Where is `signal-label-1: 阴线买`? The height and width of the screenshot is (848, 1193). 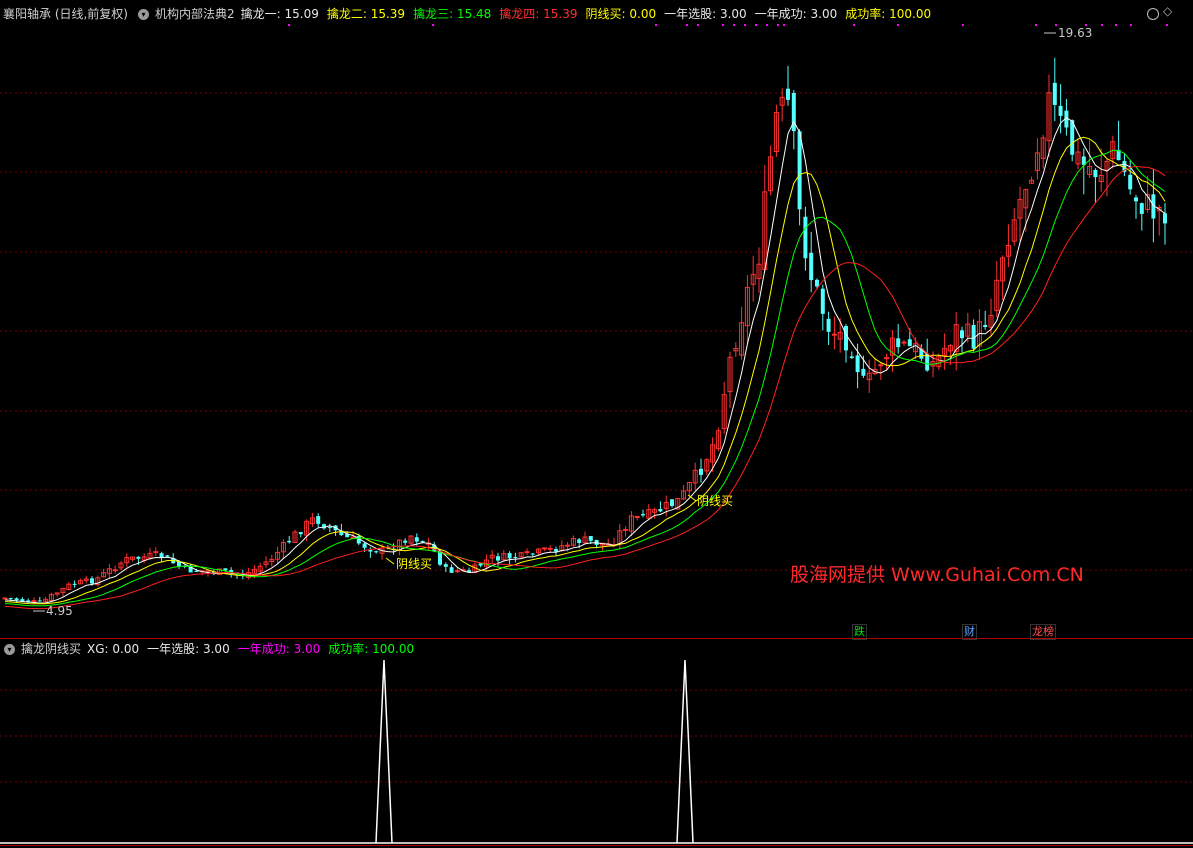 signal-label-1: 阴线买 is located at coordinates (414, 564).